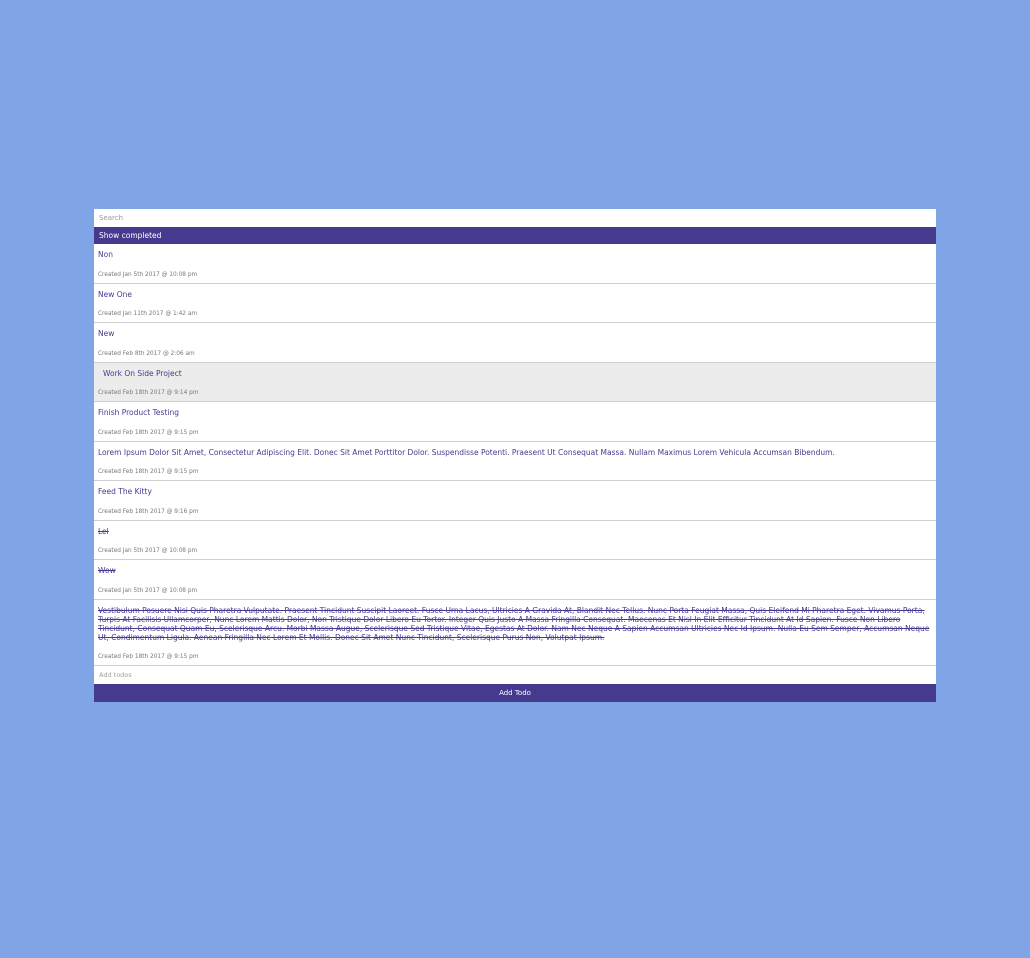 Image resolution: width=1030 pixels, height=958 pixels. I want to click on add-todo-input, so click(515, 675).